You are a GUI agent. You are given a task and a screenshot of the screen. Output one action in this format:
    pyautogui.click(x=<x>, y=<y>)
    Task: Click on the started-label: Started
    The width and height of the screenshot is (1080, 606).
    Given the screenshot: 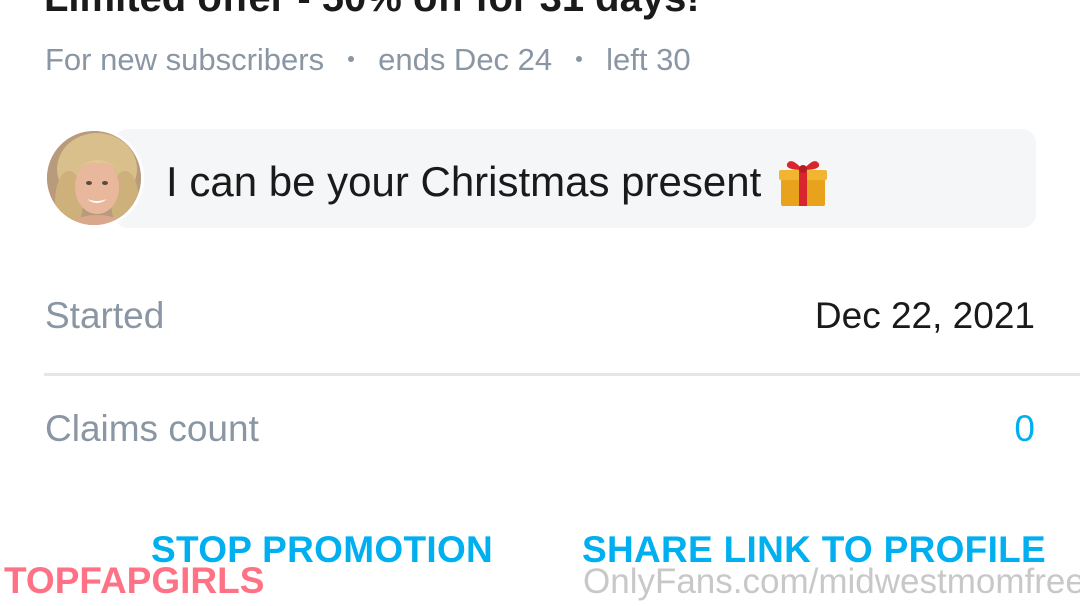 What is the action you would take?
    pyautogui.click(x=105, y=315)
    